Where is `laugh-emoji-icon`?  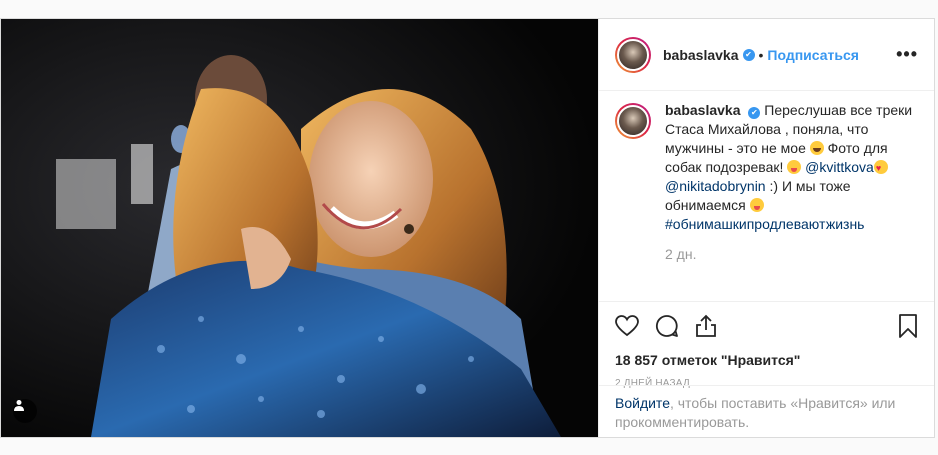
laugh-emoji-icon is located at coordinates (816, 148).